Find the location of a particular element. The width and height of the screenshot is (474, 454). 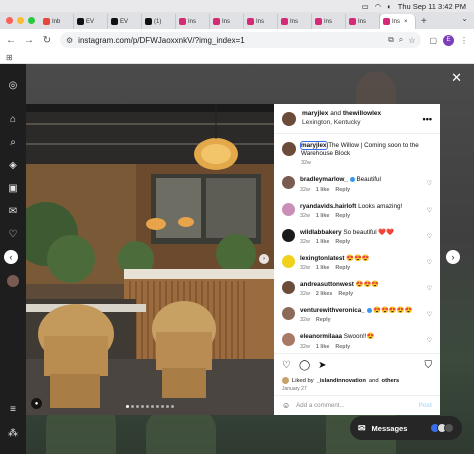

close-window-button is located at coordinates (9, 20).